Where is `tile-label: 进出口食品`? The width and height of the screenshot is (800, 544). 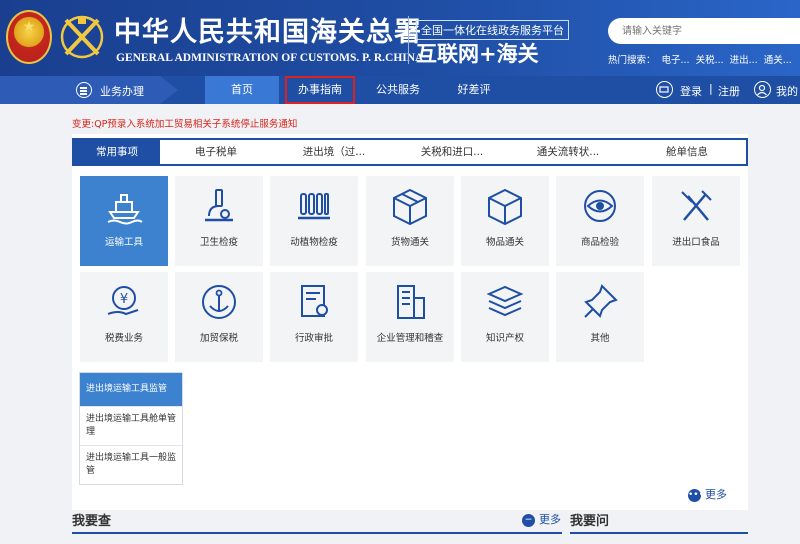
tile-label: 进出口食品 is located at coordinates (696, 242).